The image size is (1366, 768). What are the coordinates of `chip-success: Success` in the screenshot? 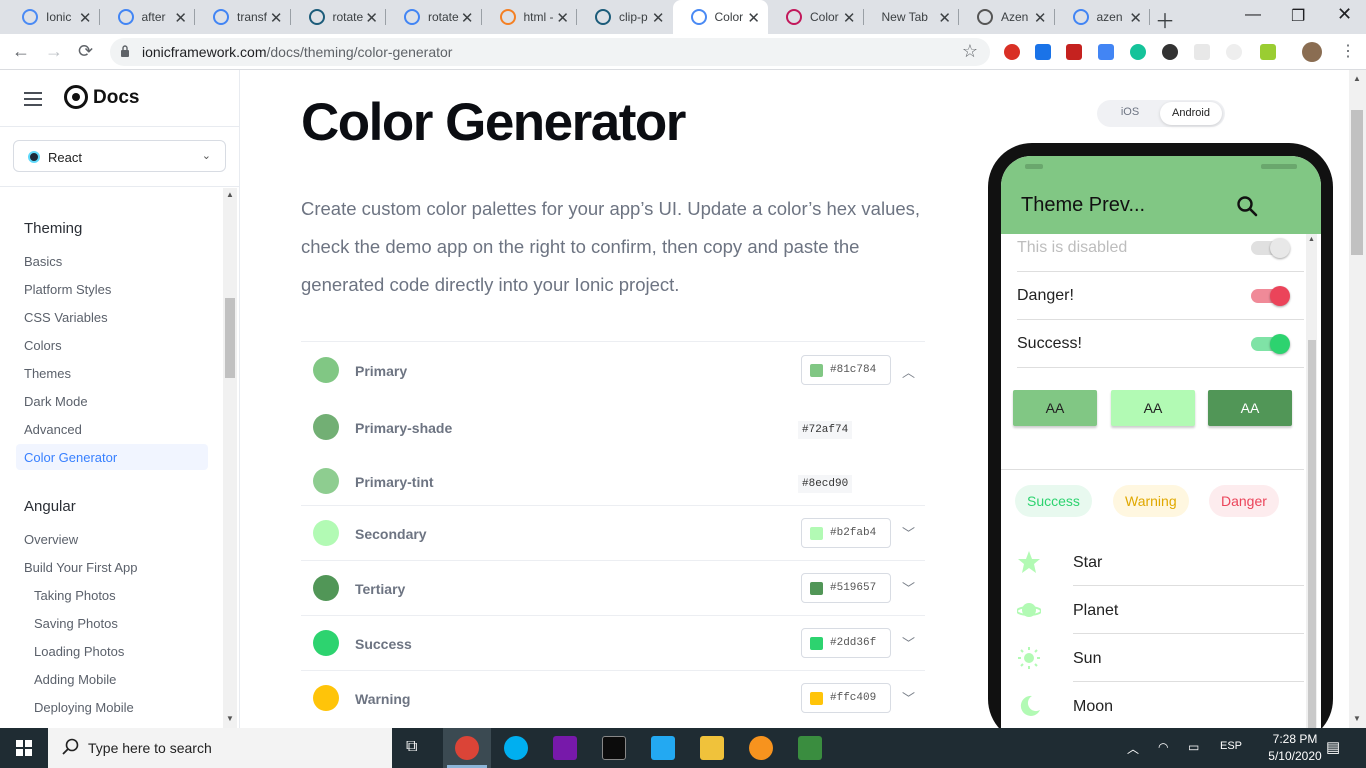 It's located at (1053, 501).